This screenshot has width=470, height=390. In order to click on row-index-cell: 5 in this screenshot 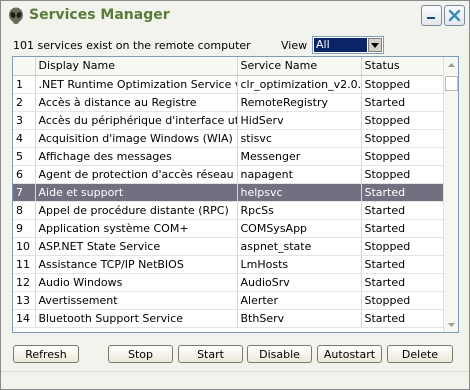, I will do `click(24, 156)`.